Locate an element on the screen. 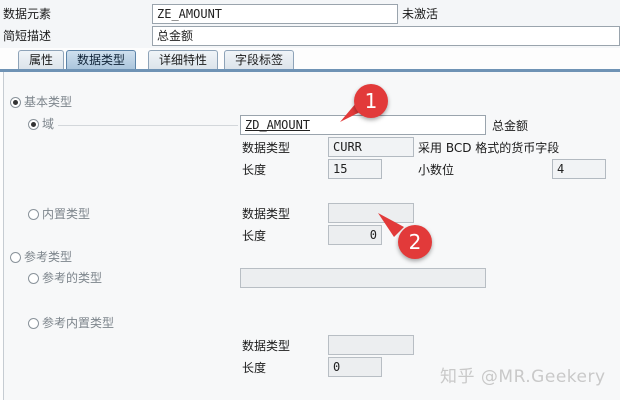 The height and width of the screenshot is (400, 620). tab-attributes: 属性 is located at coordinates (41, 60).